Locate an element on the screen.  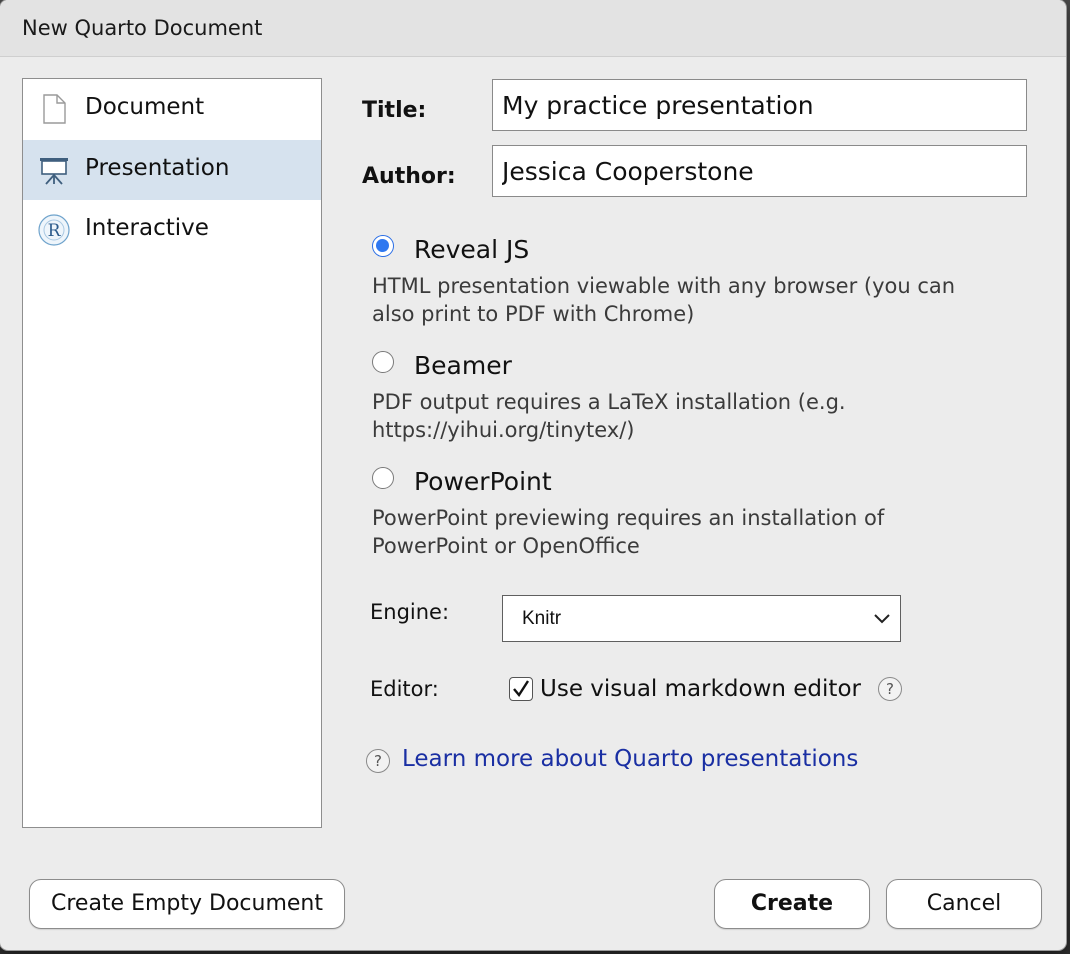
description-line: PowerPoint or OpenOffice is located at coordinates (506, 546).